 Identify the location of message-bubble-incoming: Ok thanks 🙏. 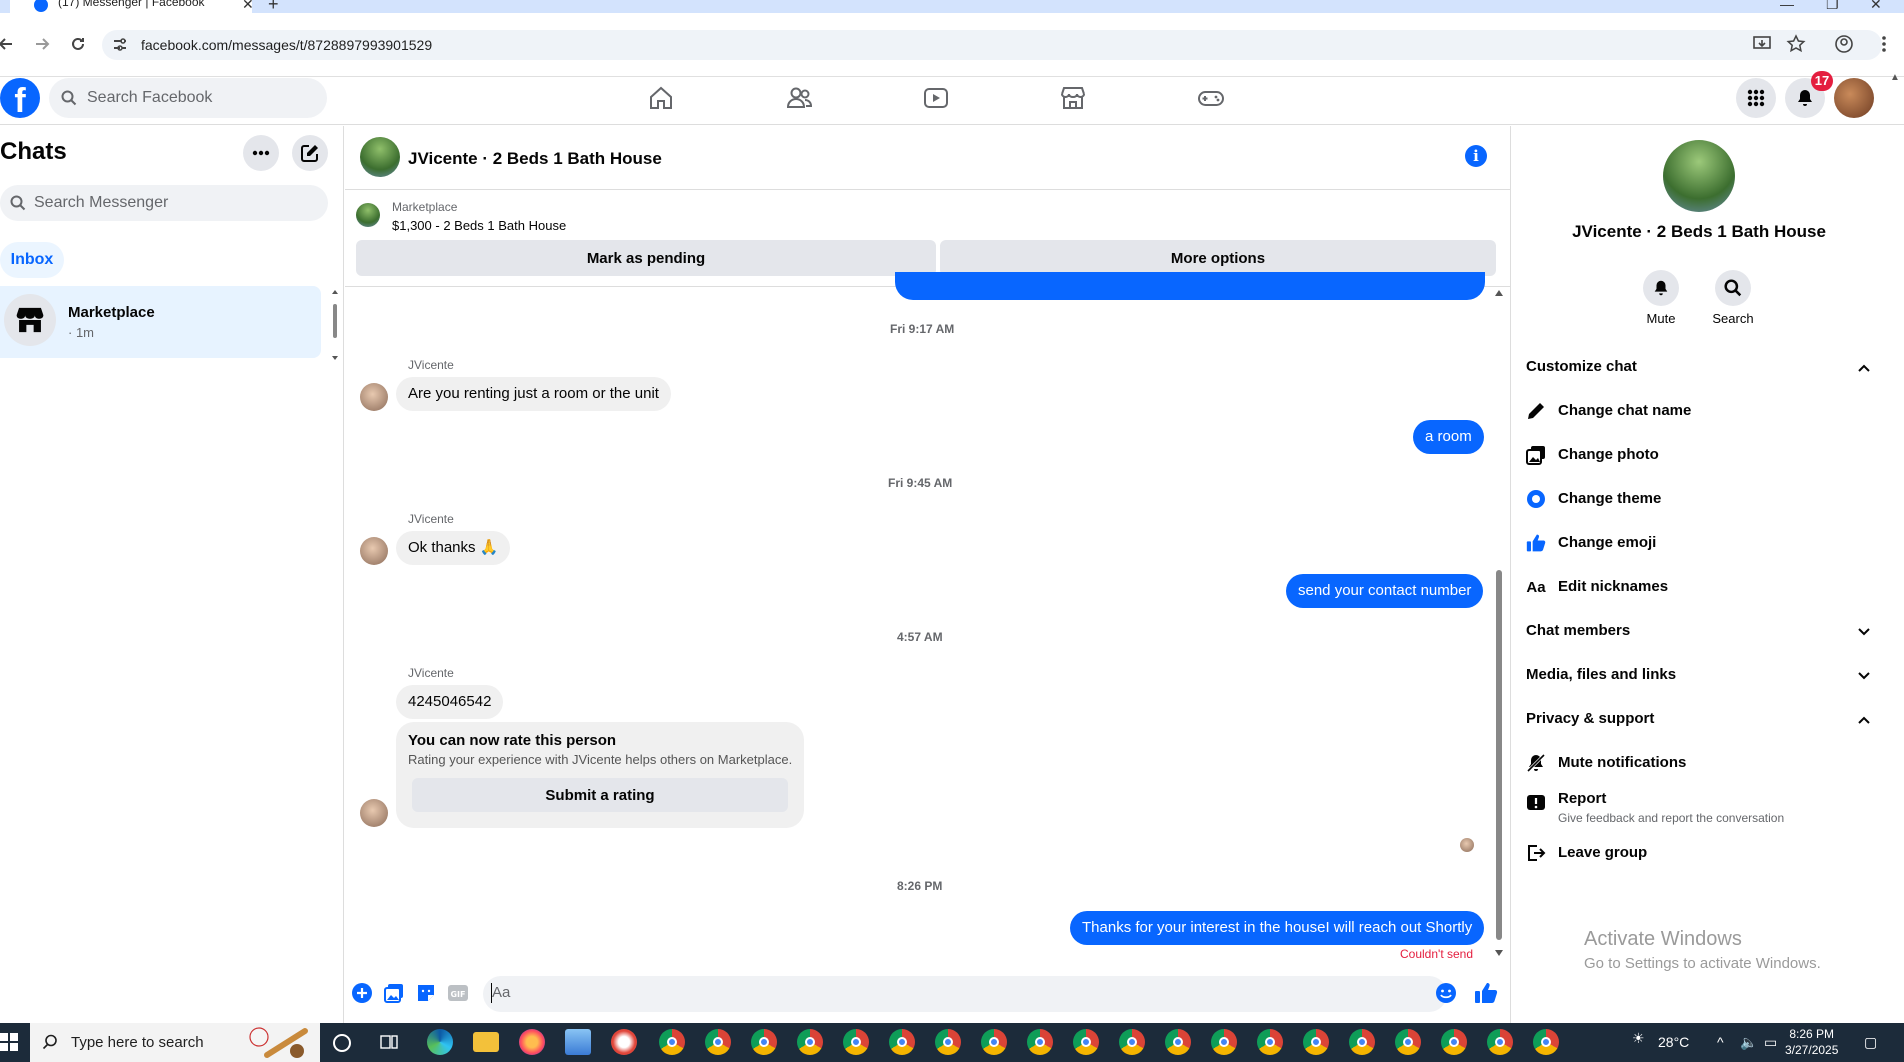
(453, 548).